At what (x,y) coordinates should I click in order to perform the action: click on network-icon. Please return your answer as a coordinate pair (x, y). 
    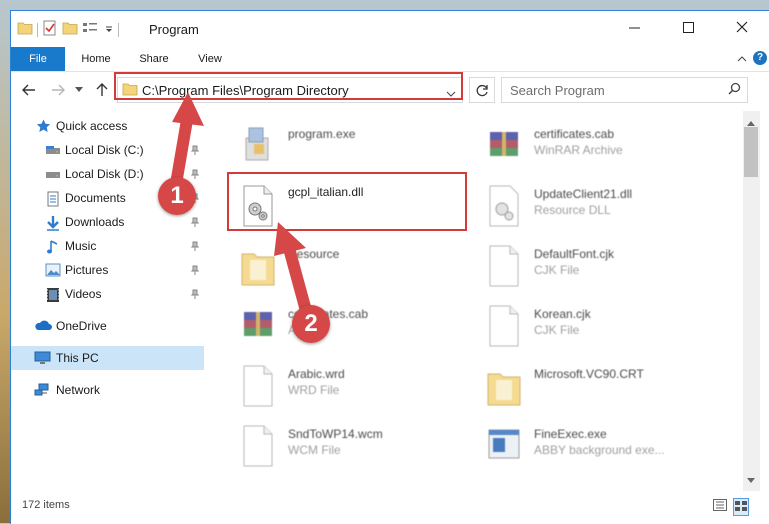
    Looking at the image, I should click on (42, 390).